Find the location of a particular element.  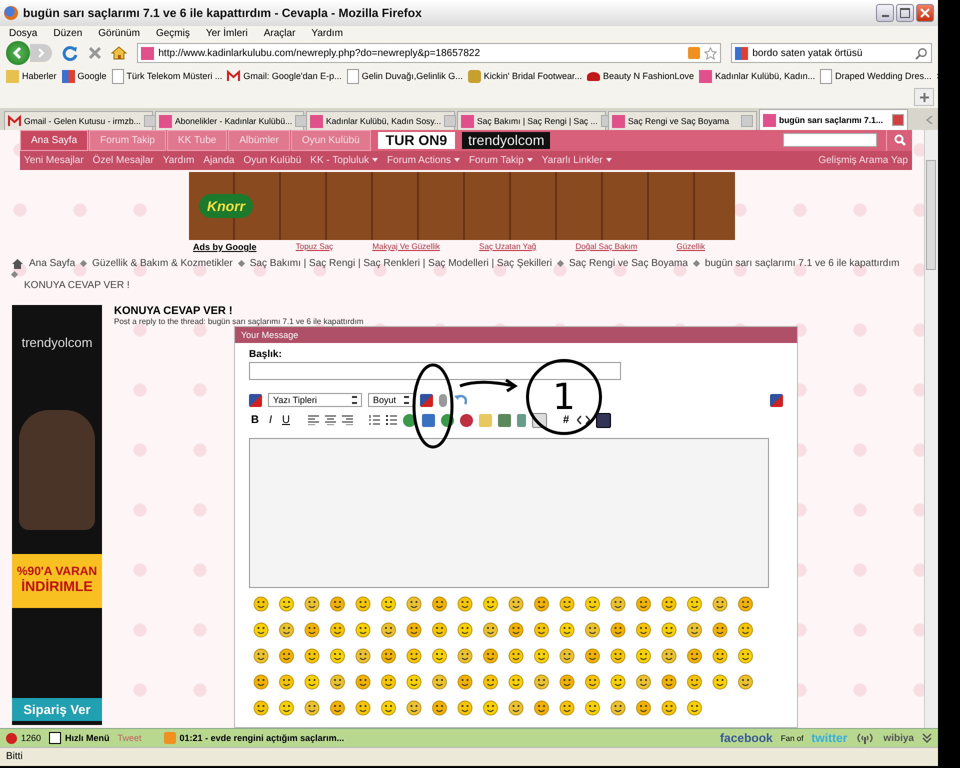

nav-link: Forum Actions is located at coordinates (423, 160).